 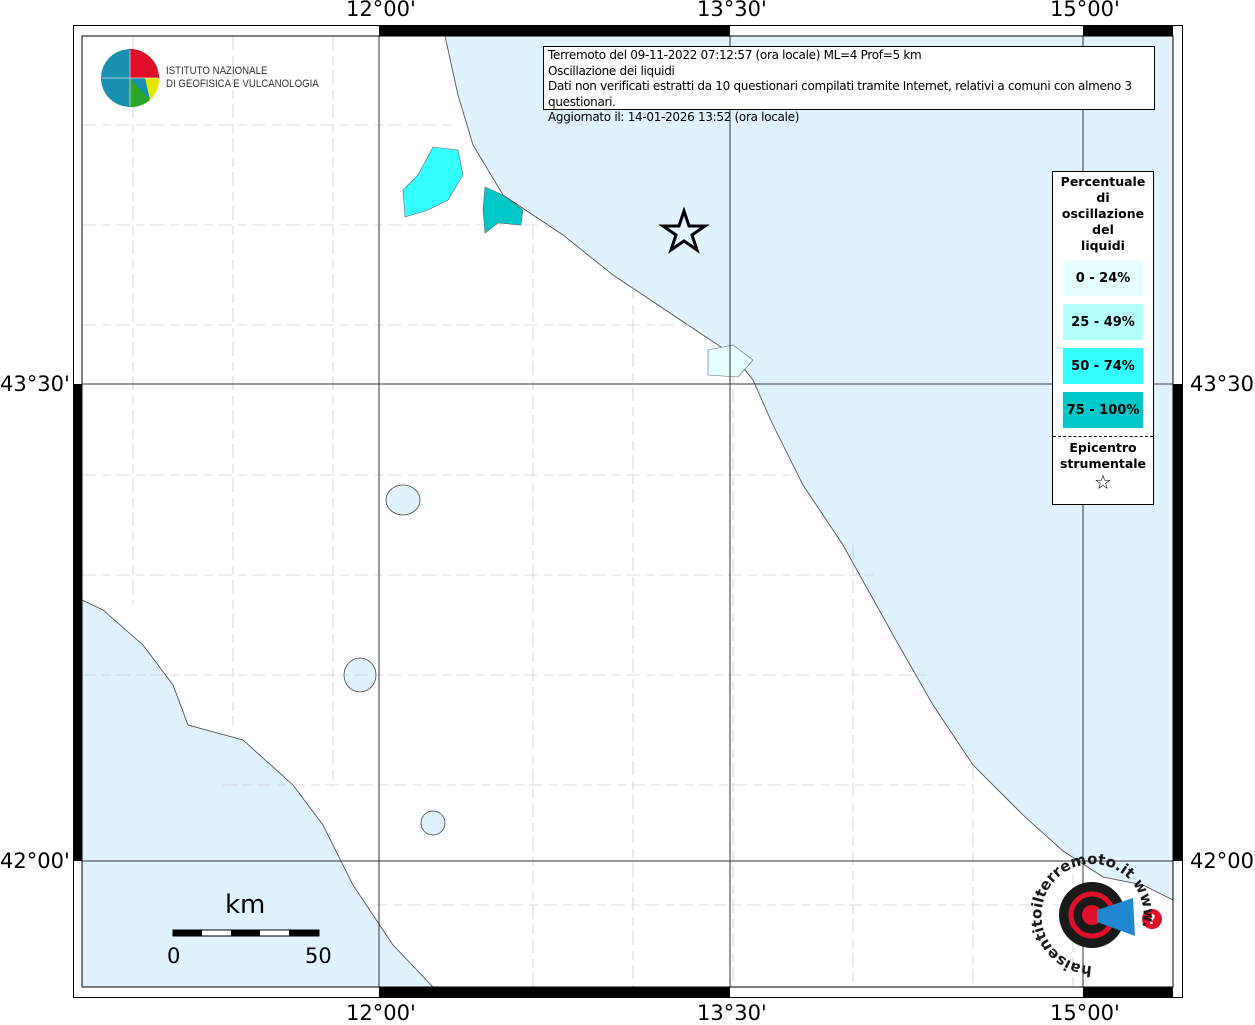 What do you see at coordinates (1085, 1013) in the screenshot?
I see `lon-label-bottom: 15°00'` at bounding box center [1085, 1013].